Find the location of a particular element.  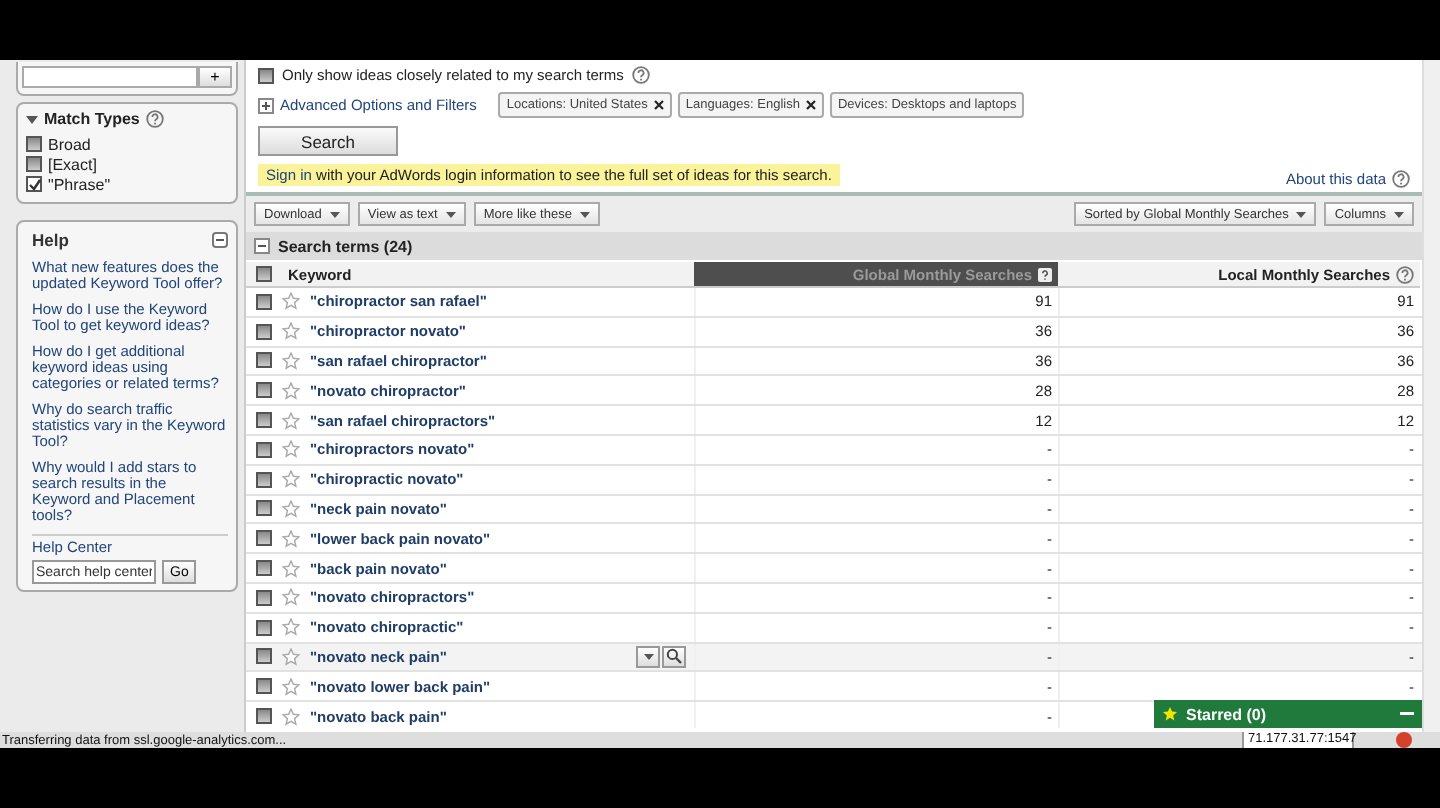

magnifier-button is located at coordinates (674, 656).